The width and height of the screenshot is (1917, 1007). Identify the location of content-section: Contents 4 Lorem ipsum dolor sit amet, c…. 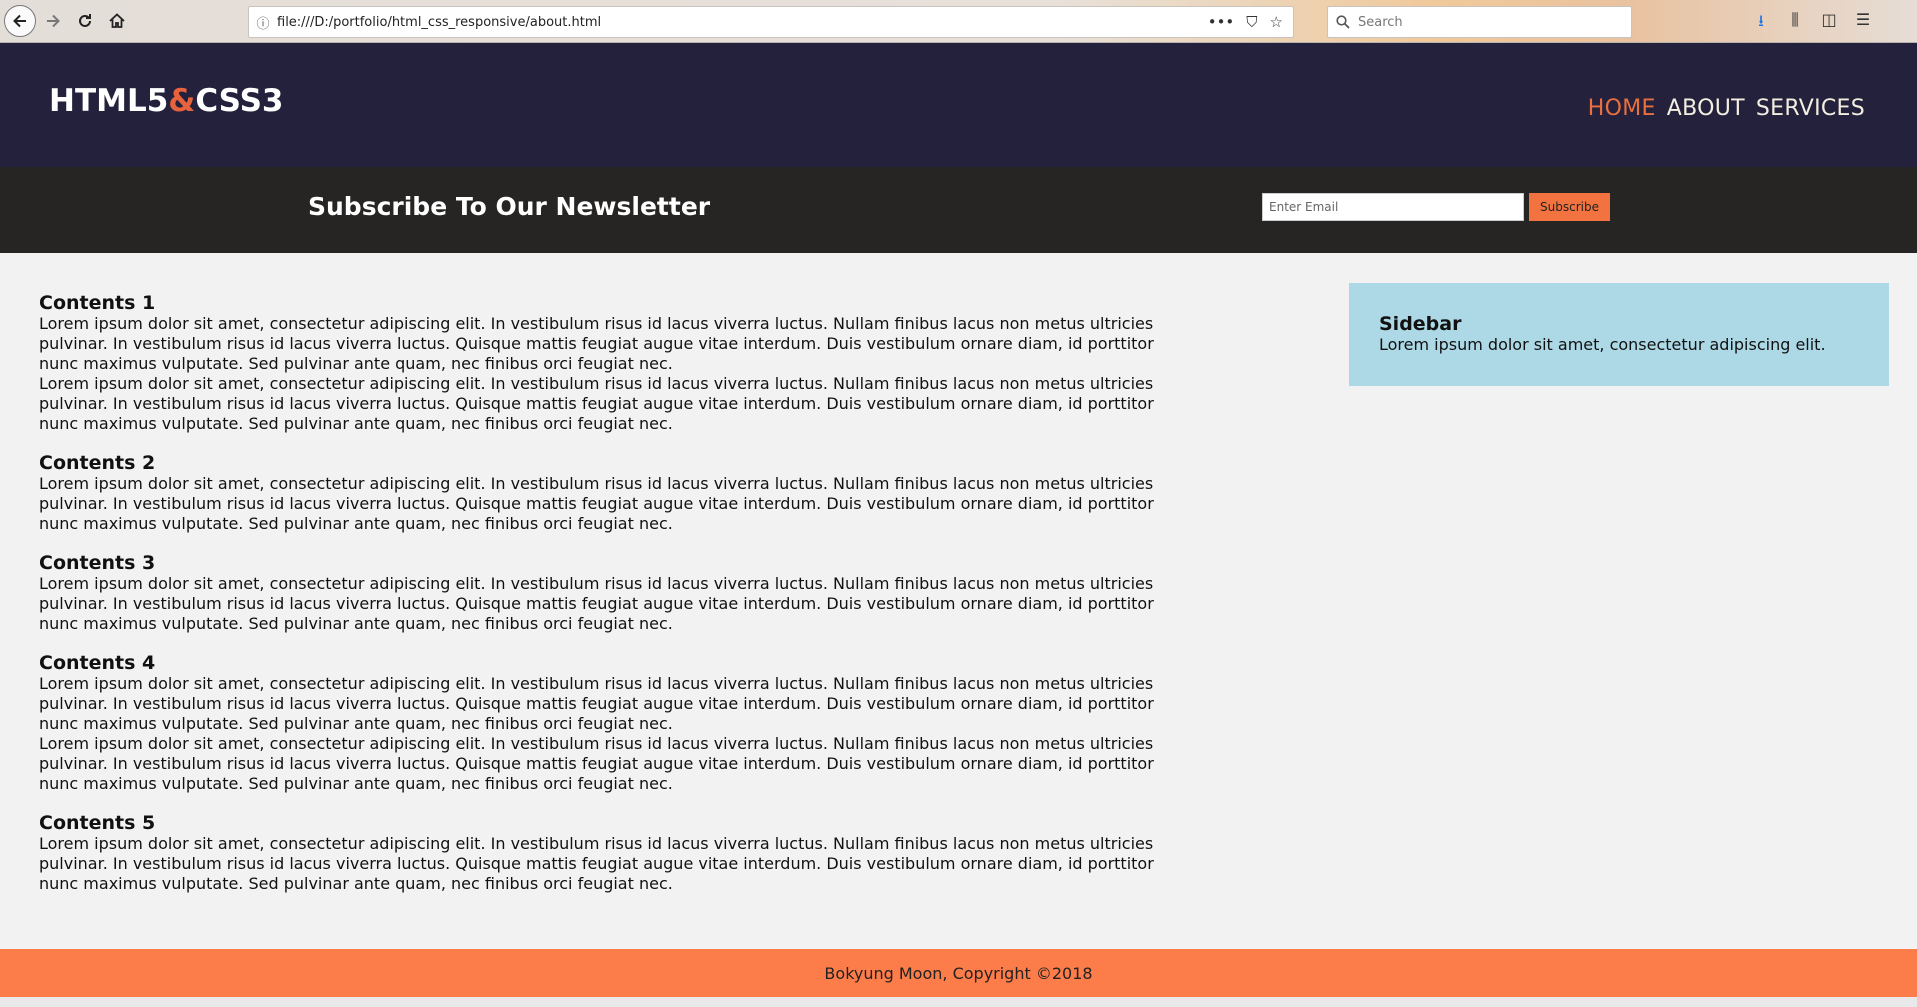
(606, 723).